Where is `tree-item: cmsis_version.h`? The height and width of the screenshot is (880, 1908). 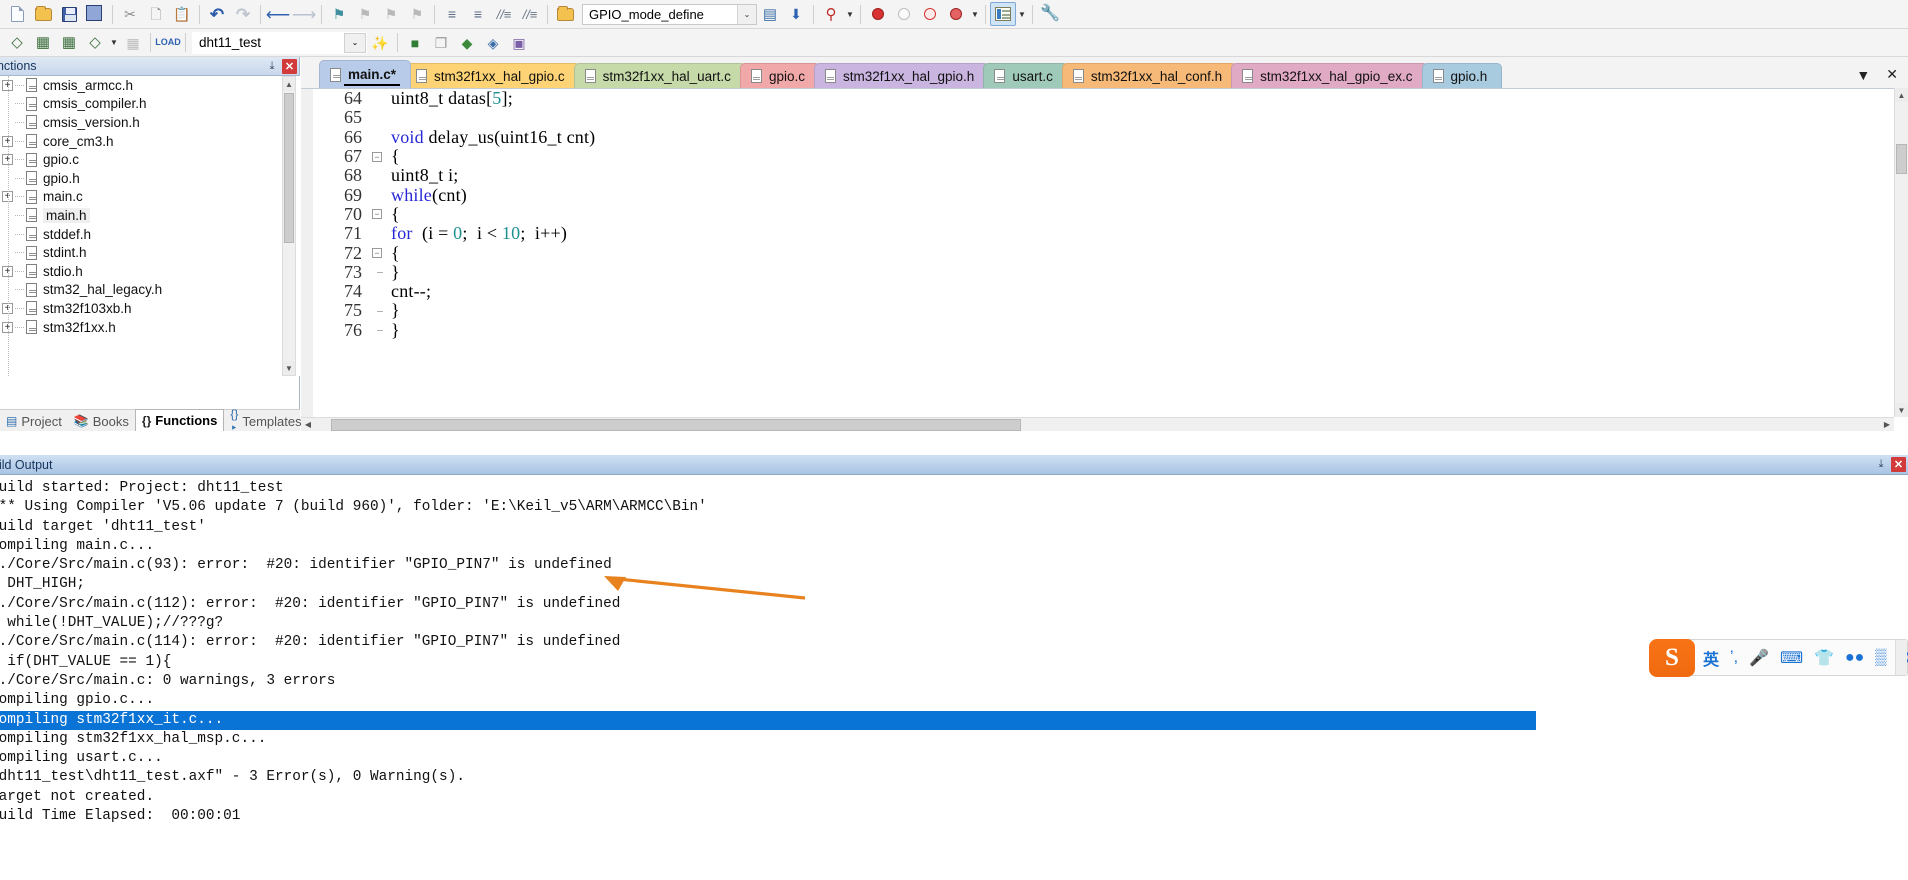 tree-item: cmsis_version.h is located at coordinates (150, 122).